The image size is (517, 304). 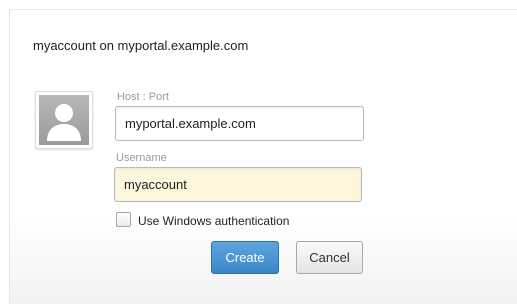 I want to click on create-button: Create, so click(x=245, y=257).